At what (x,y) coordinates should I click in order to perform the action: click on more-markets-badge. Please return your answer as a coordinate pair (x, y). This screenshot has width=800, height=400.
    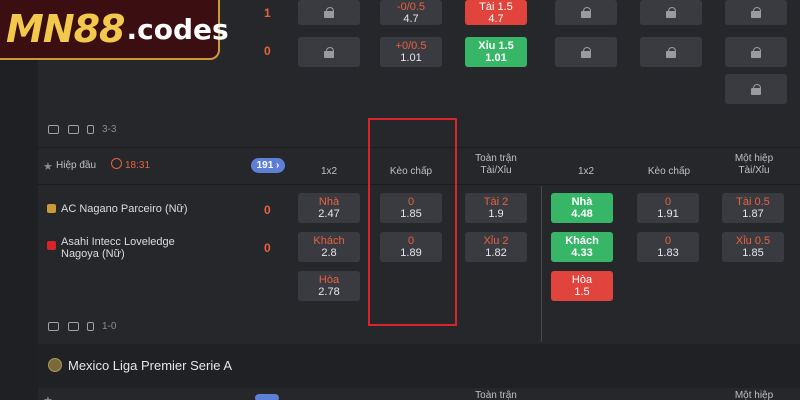
    Looking at the image, I should click on (267, 397).